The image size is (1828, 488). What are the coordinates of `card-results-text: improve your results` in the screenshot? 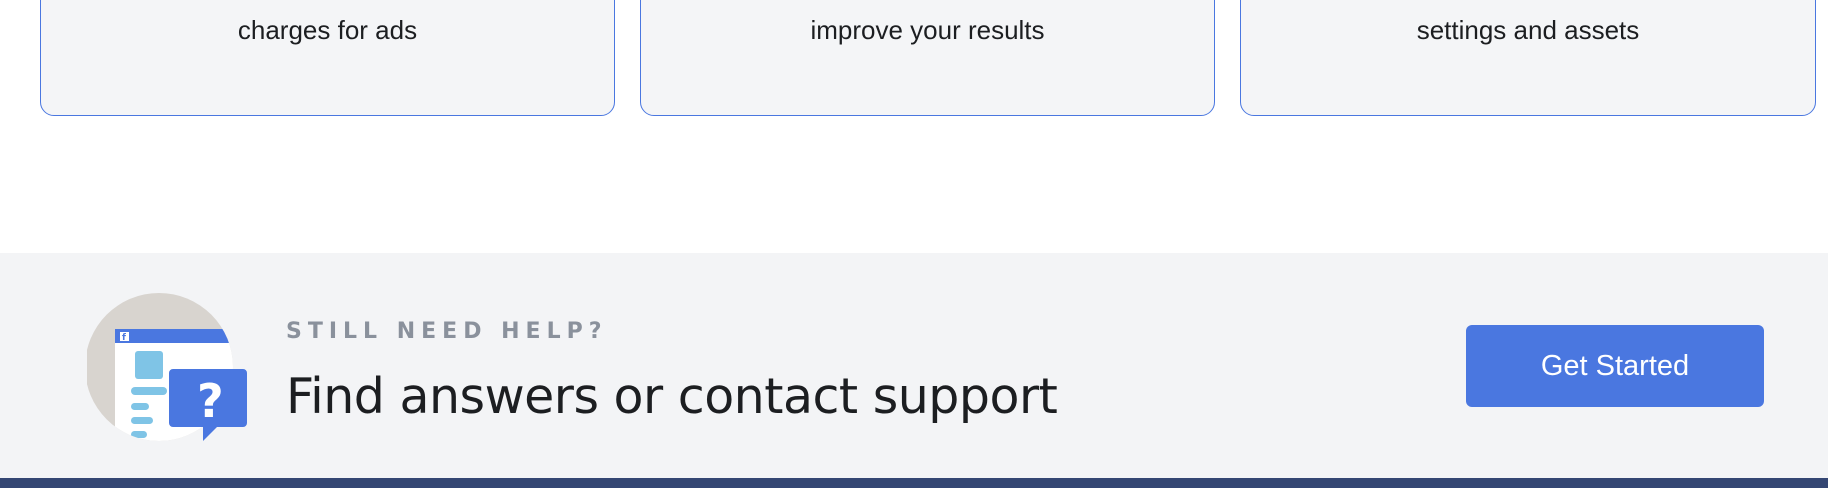 It's located at (927, 30).